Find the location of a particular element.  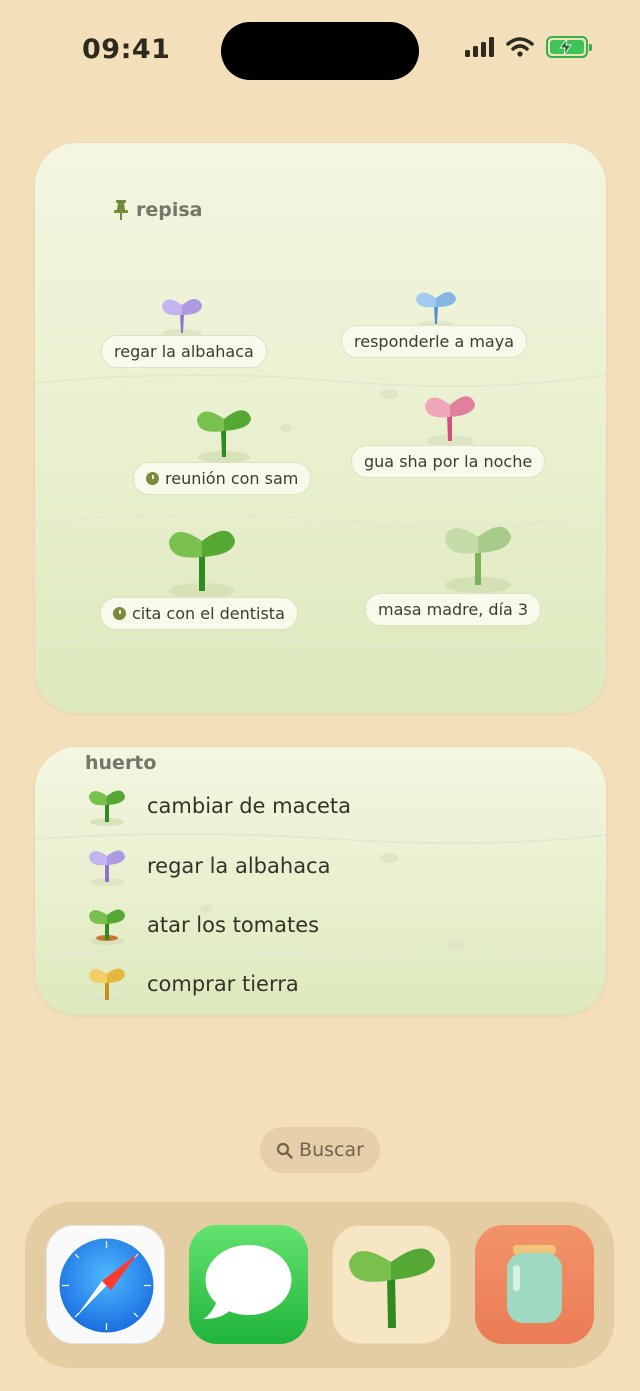

dynamic-island is located at coordinates (320, 51).